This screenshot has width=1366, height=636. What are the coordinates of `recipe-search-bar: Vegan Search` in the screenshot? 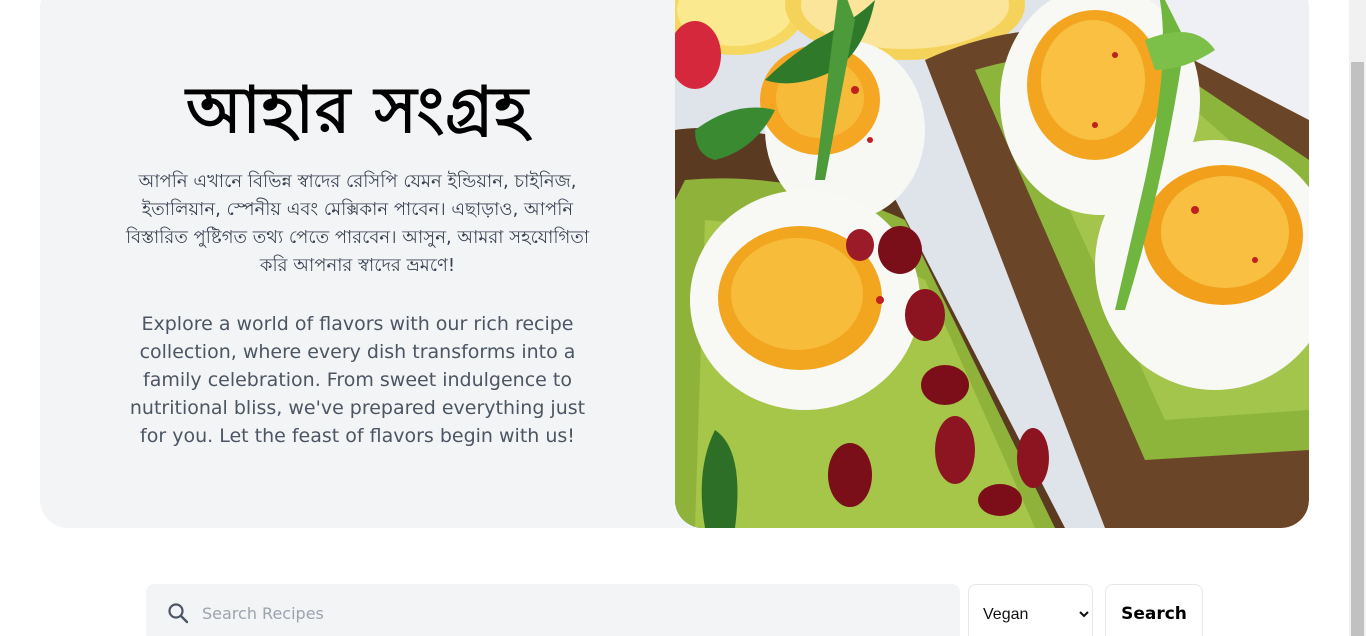 It's located at (674, 610).